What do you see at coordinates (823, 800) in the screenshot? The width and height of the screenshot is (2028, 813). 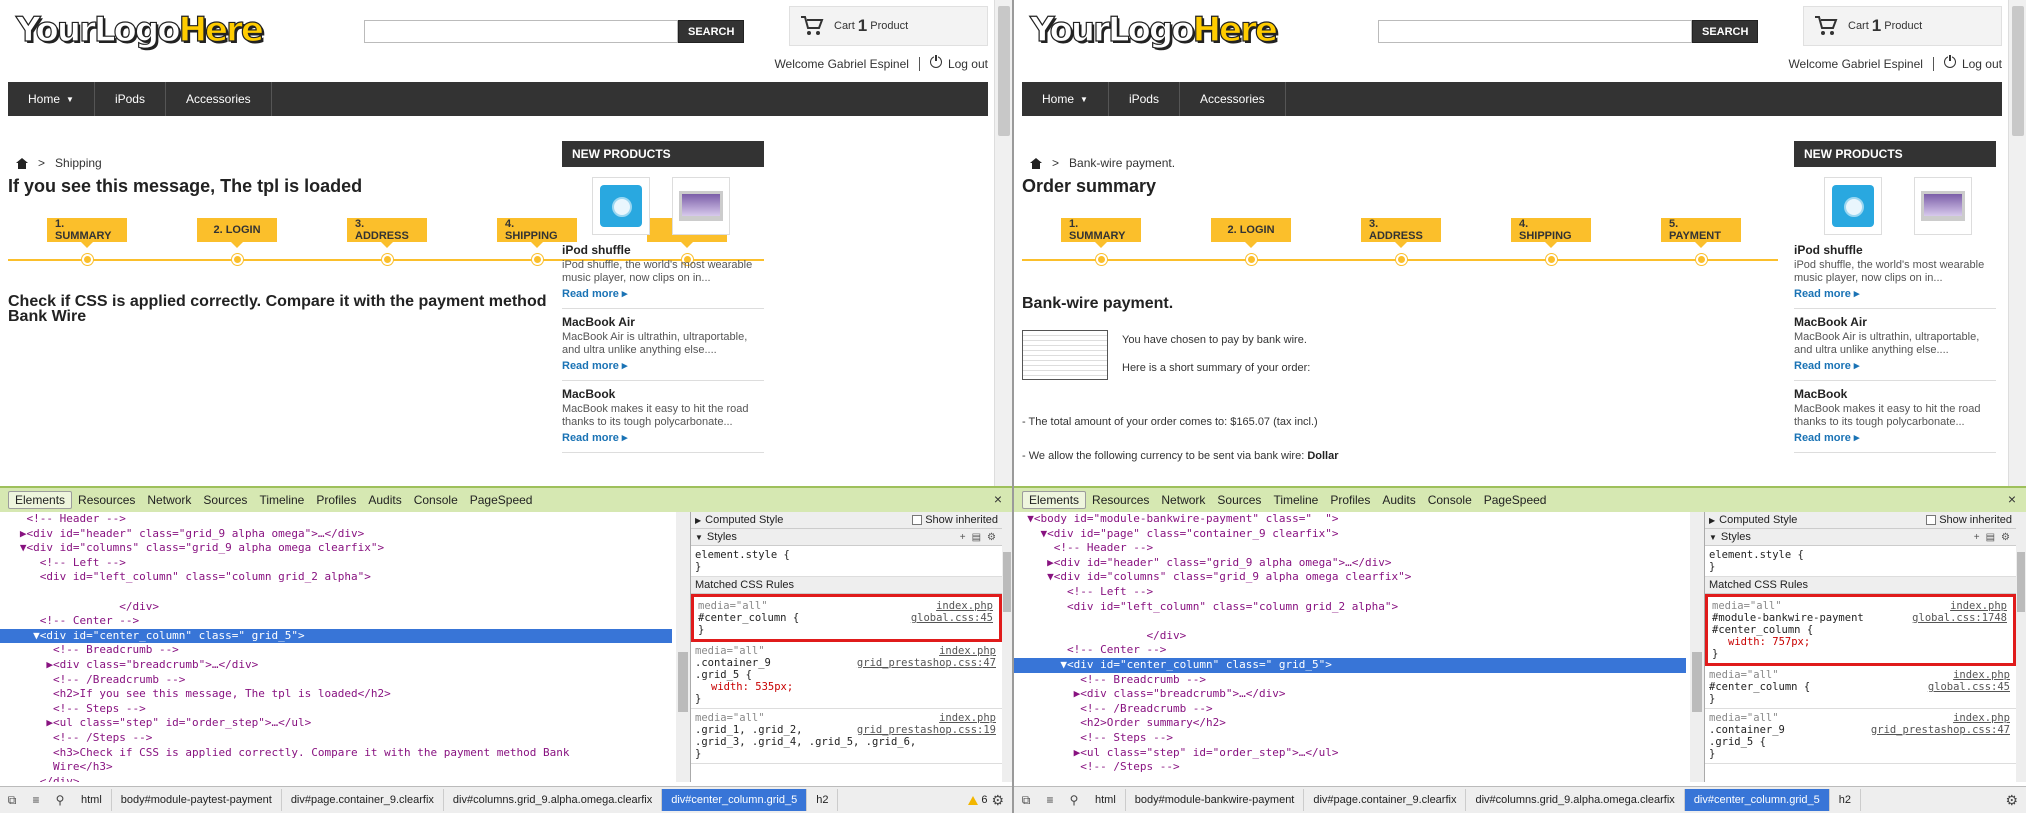 I see `dom-breadcrumb-item: h2` at bounding box center [823, 800].